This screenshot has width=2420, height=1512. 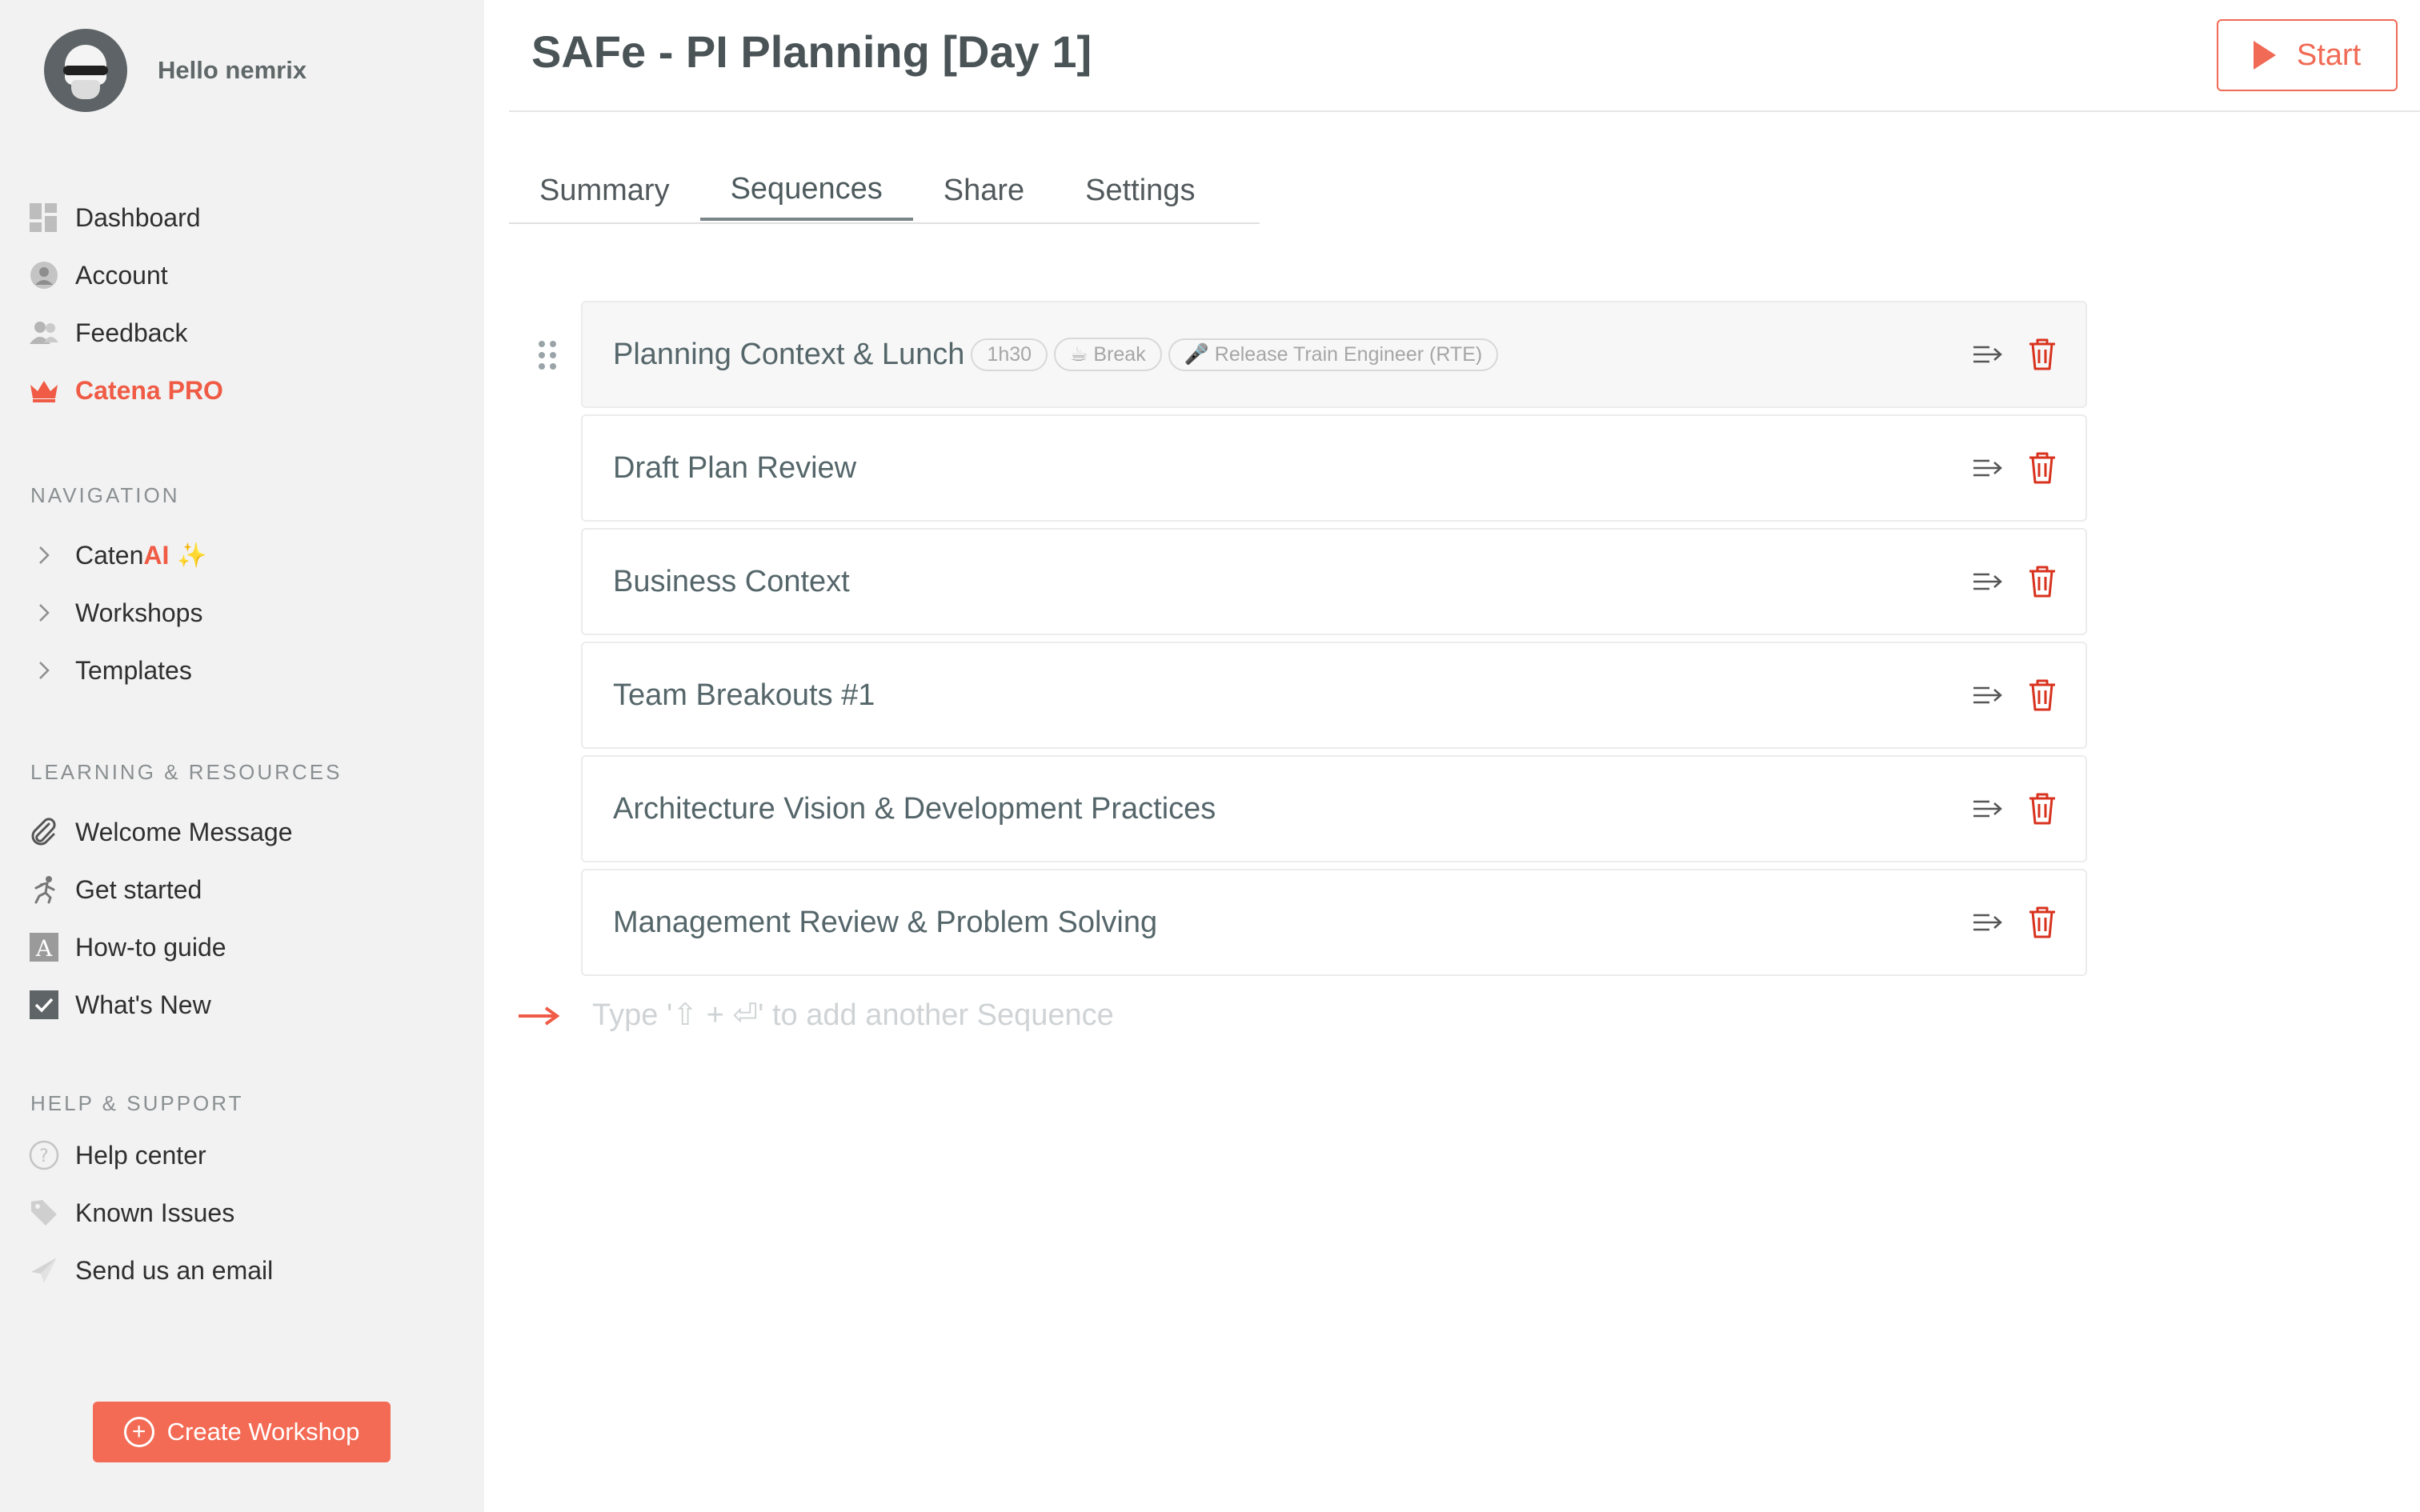 I want to click on sequence-row: Draft Plan Review, so click(x=1334, y=468).